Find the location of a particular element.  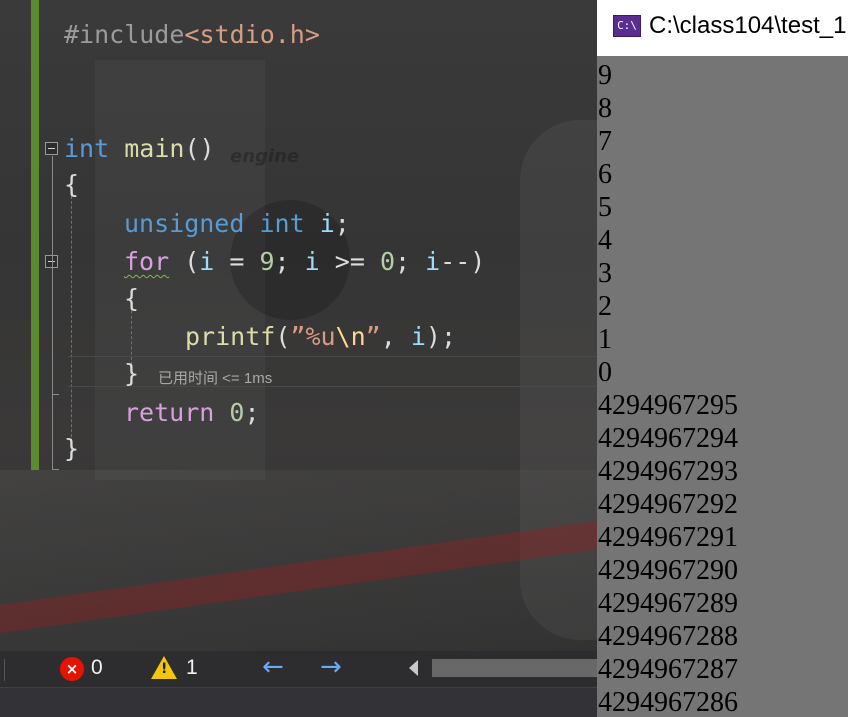

console-output-line: 5 is located at coordinates (605, 207).